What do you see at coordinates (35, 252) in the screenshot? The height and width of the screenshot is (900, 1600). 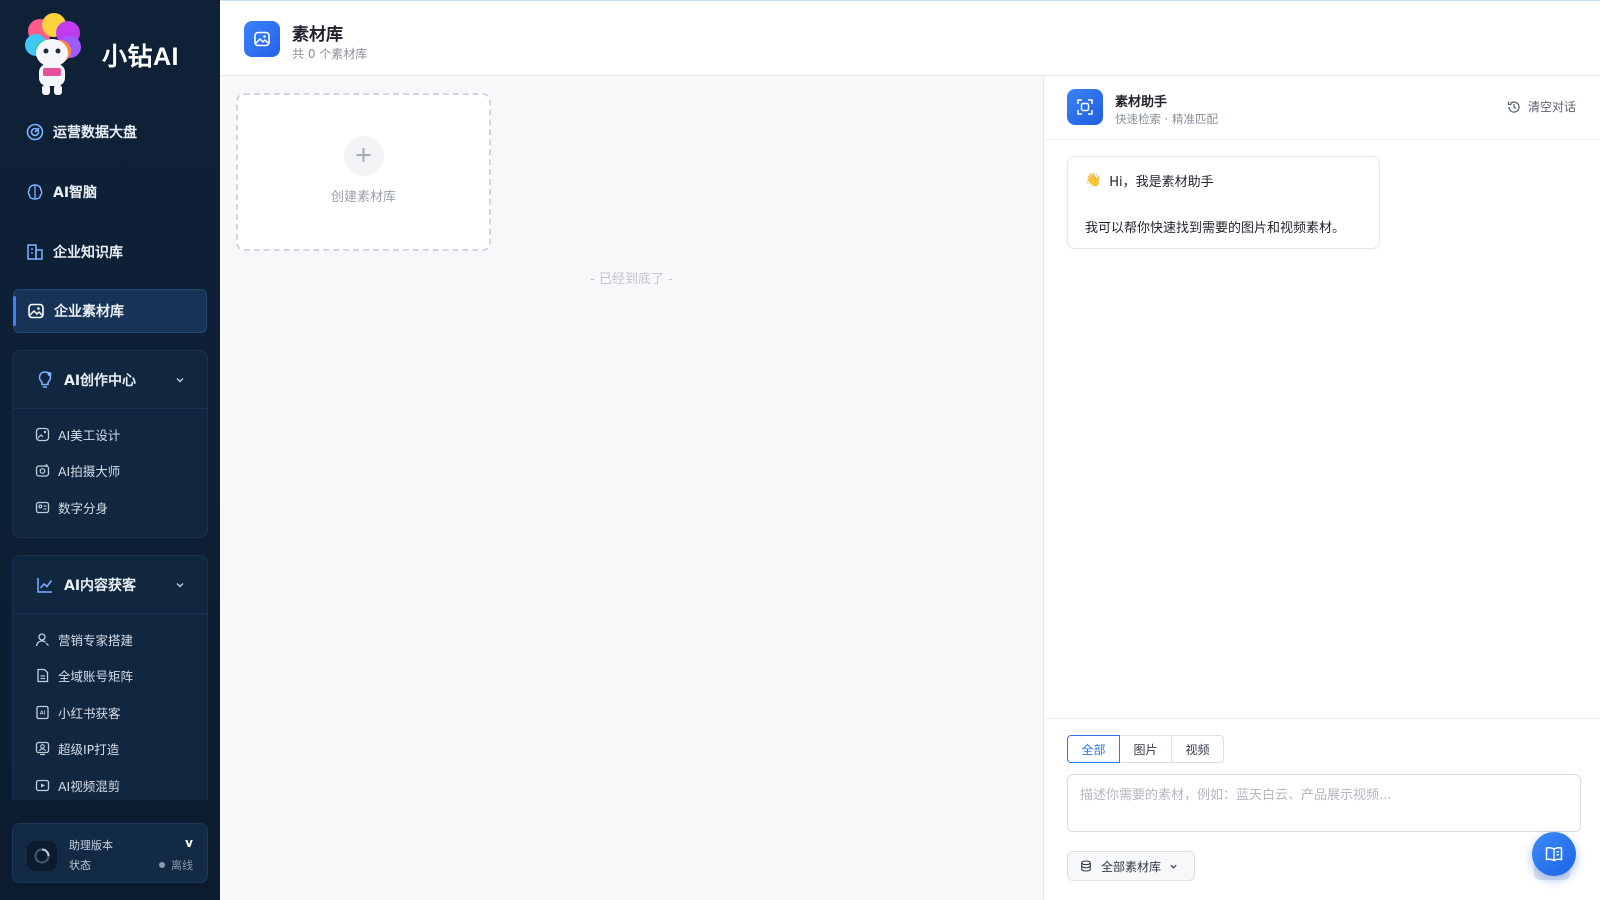 I see `building-icon` at bounding box center [35, 252].